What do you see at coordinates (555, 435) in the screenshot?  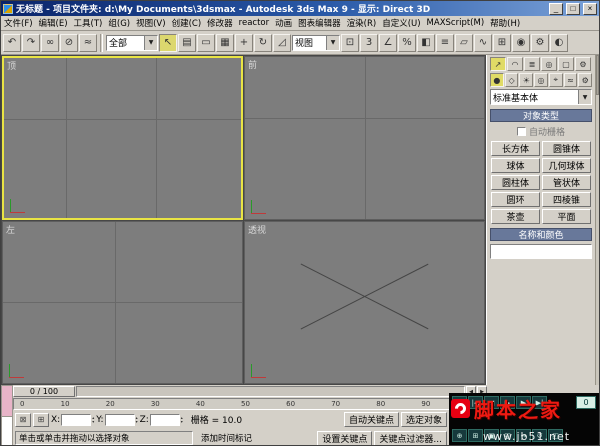 I see `maximize-viewport-toggle: ◰` at bounding box center [555, 435].